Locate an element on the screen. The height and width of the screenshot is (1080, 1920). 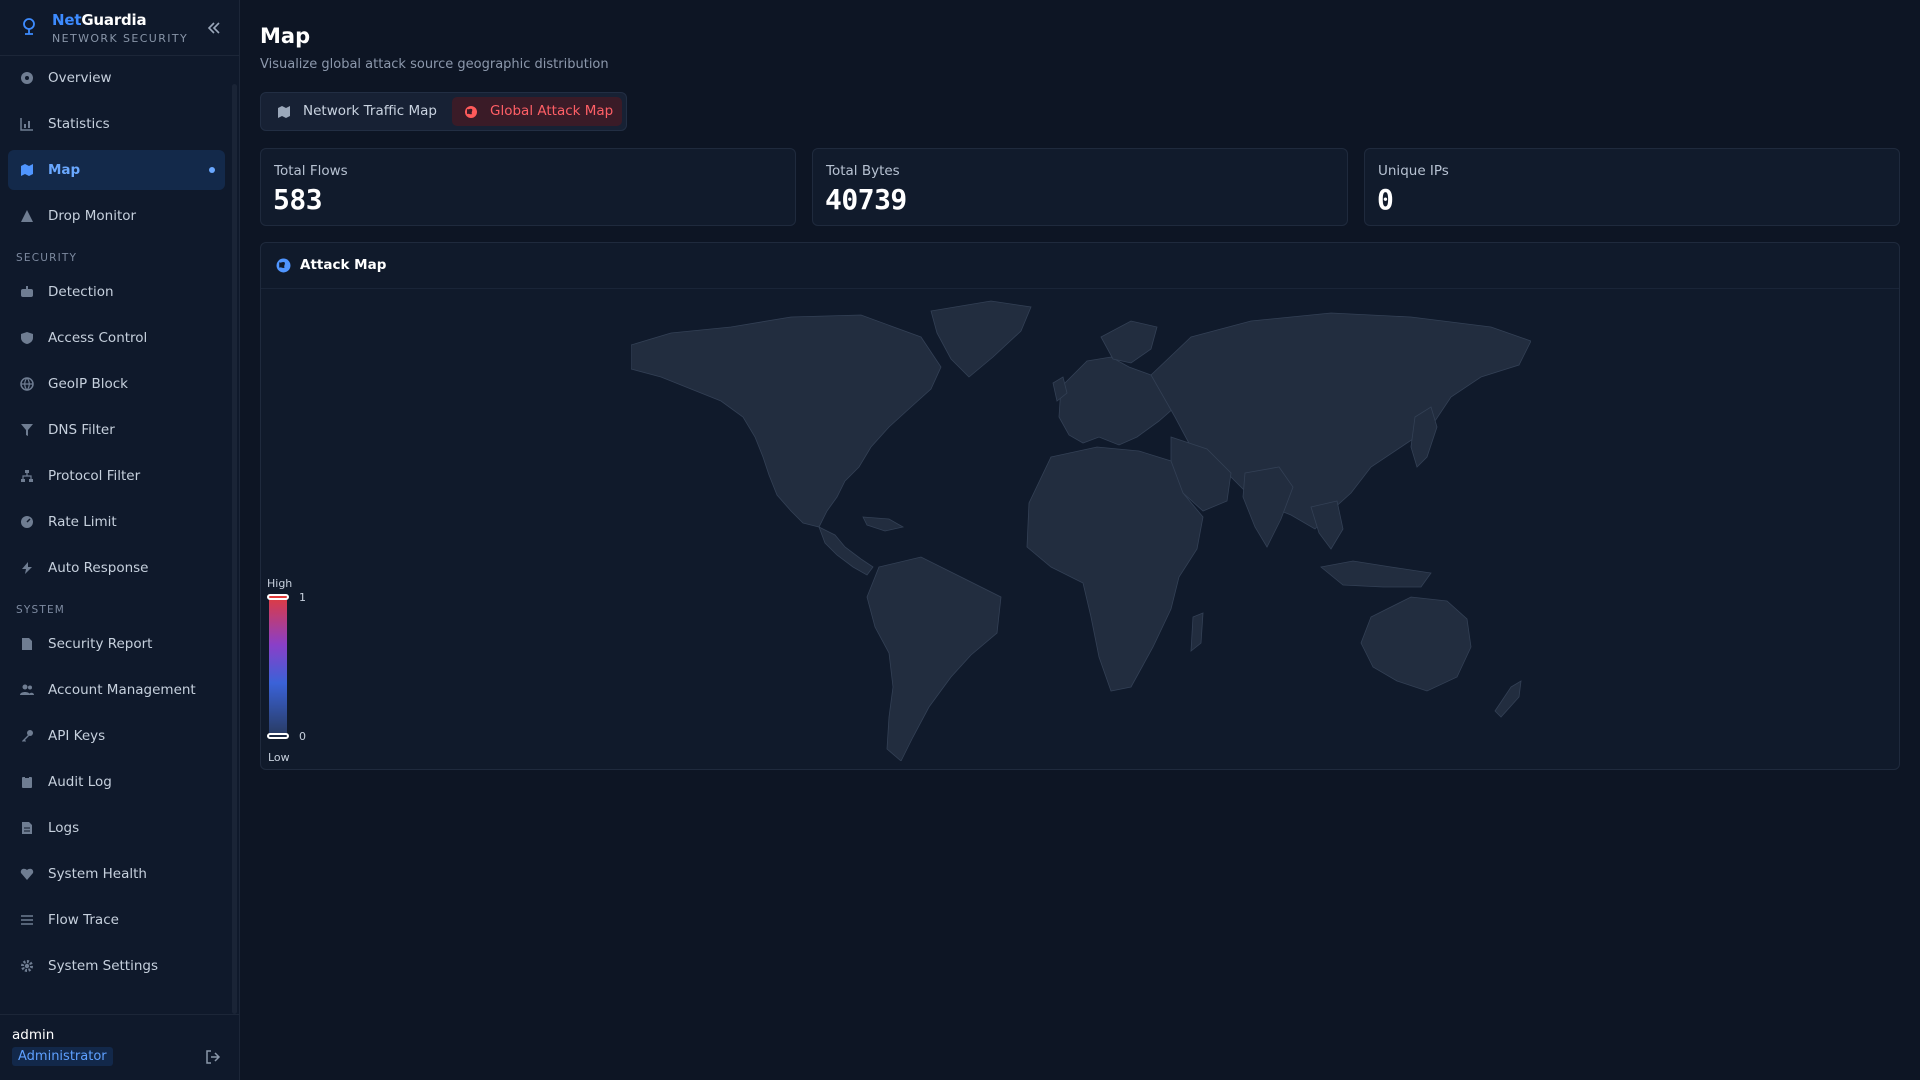
sidebar-item-label: Logs is located at coordinates (64, 828).